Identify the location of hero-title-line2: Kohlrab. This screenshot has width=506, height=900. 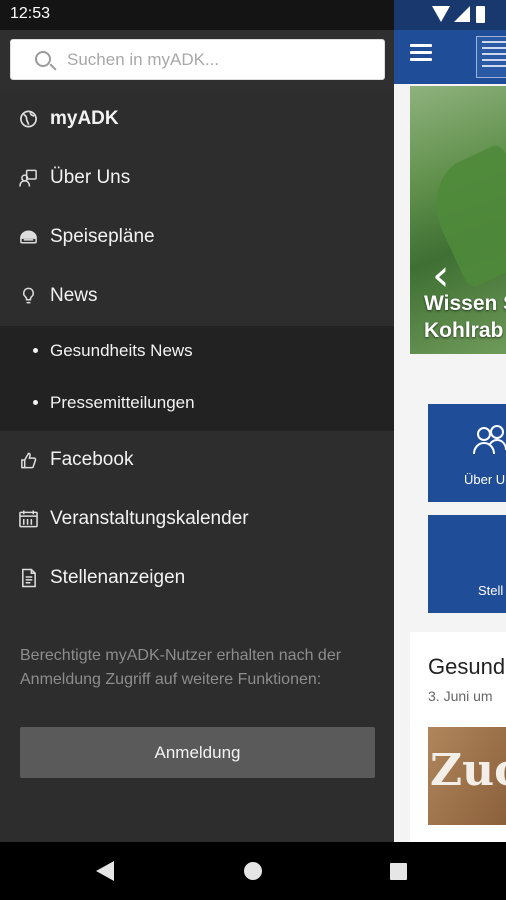
(464, 330).